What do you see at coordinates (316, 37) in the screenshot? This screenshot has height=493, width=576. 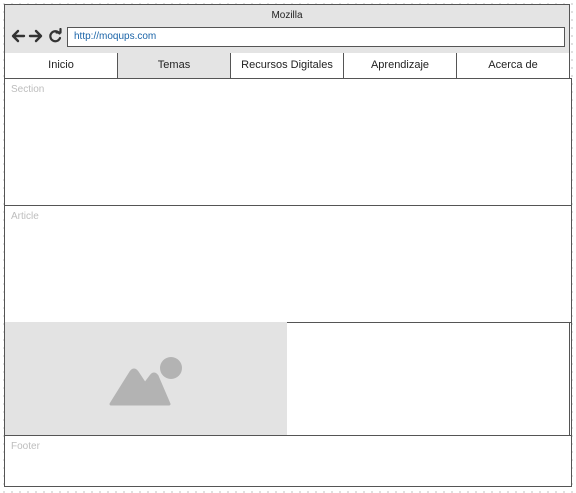 I see `url-input: http://moqups.com` at bounding box center [316, 37].